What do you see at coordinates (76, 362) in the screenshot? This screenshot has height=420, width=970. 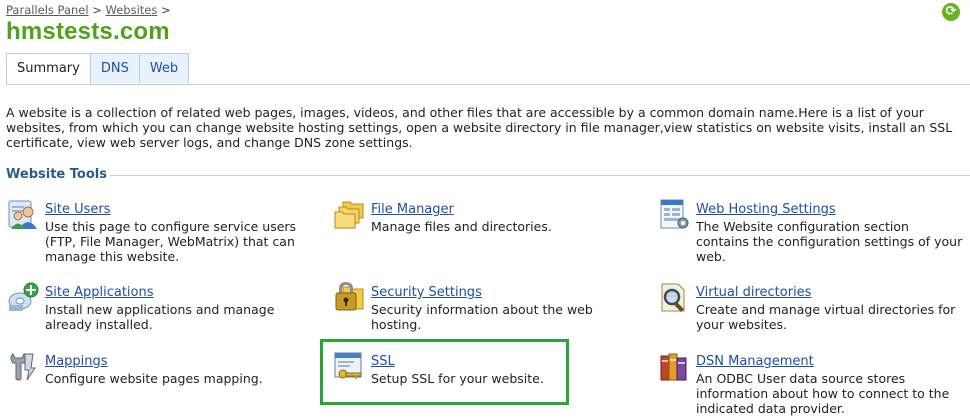 I see `mappings-link: Mappings` at bounding box center [76, 362].